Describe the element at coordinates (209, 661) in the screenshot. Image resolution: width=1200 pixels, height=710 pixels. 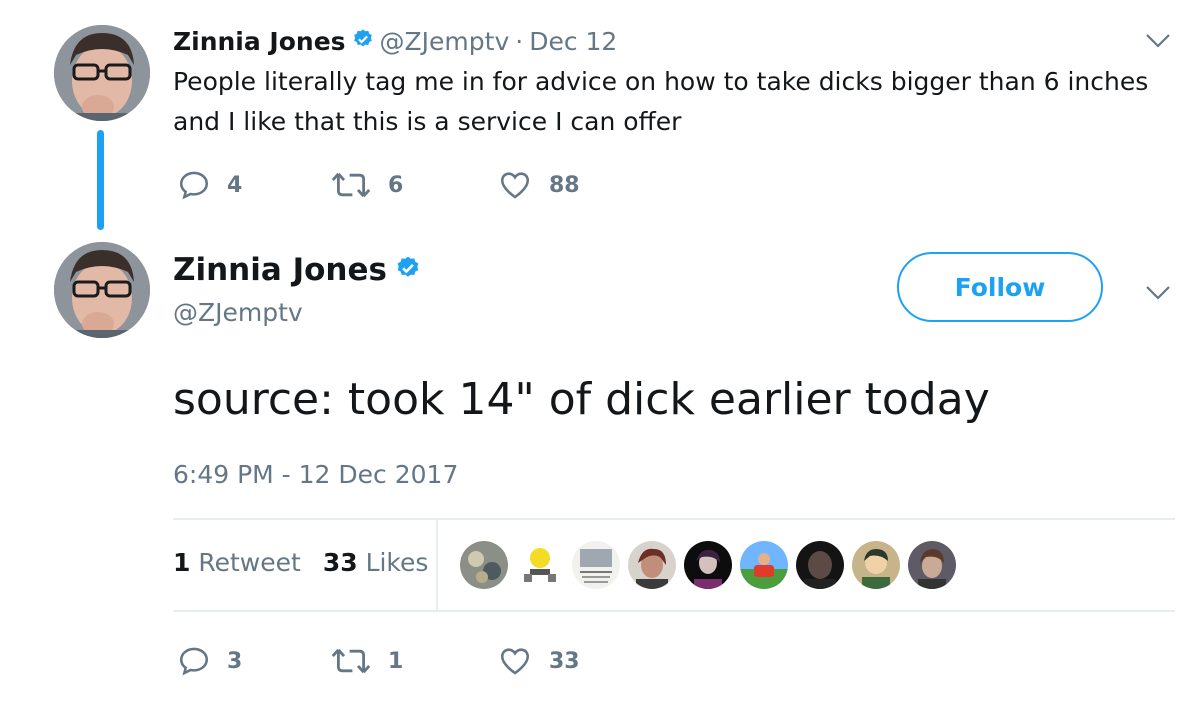
I see `reply-button: 3` at that location.